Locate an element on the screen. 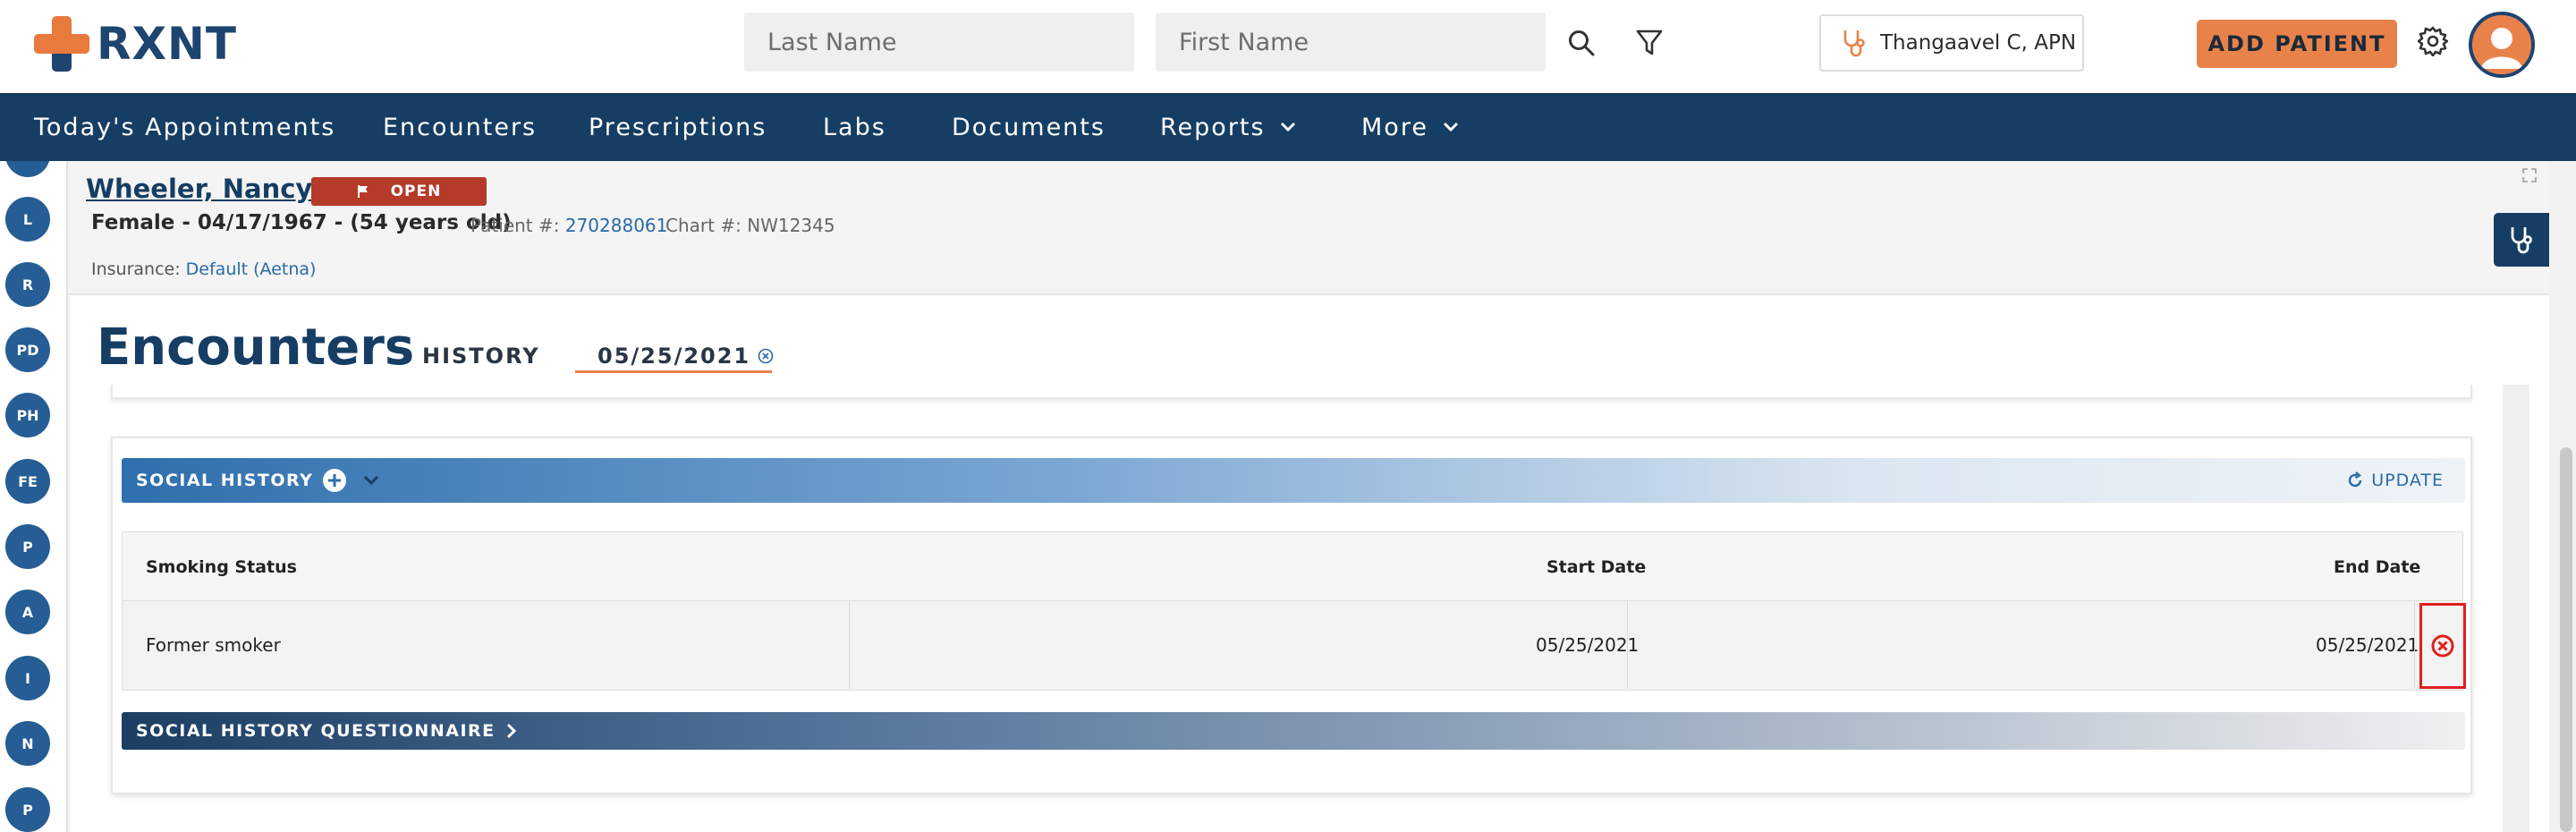  nav-item-encounters: Encounters is located at coordinates (460, 127).